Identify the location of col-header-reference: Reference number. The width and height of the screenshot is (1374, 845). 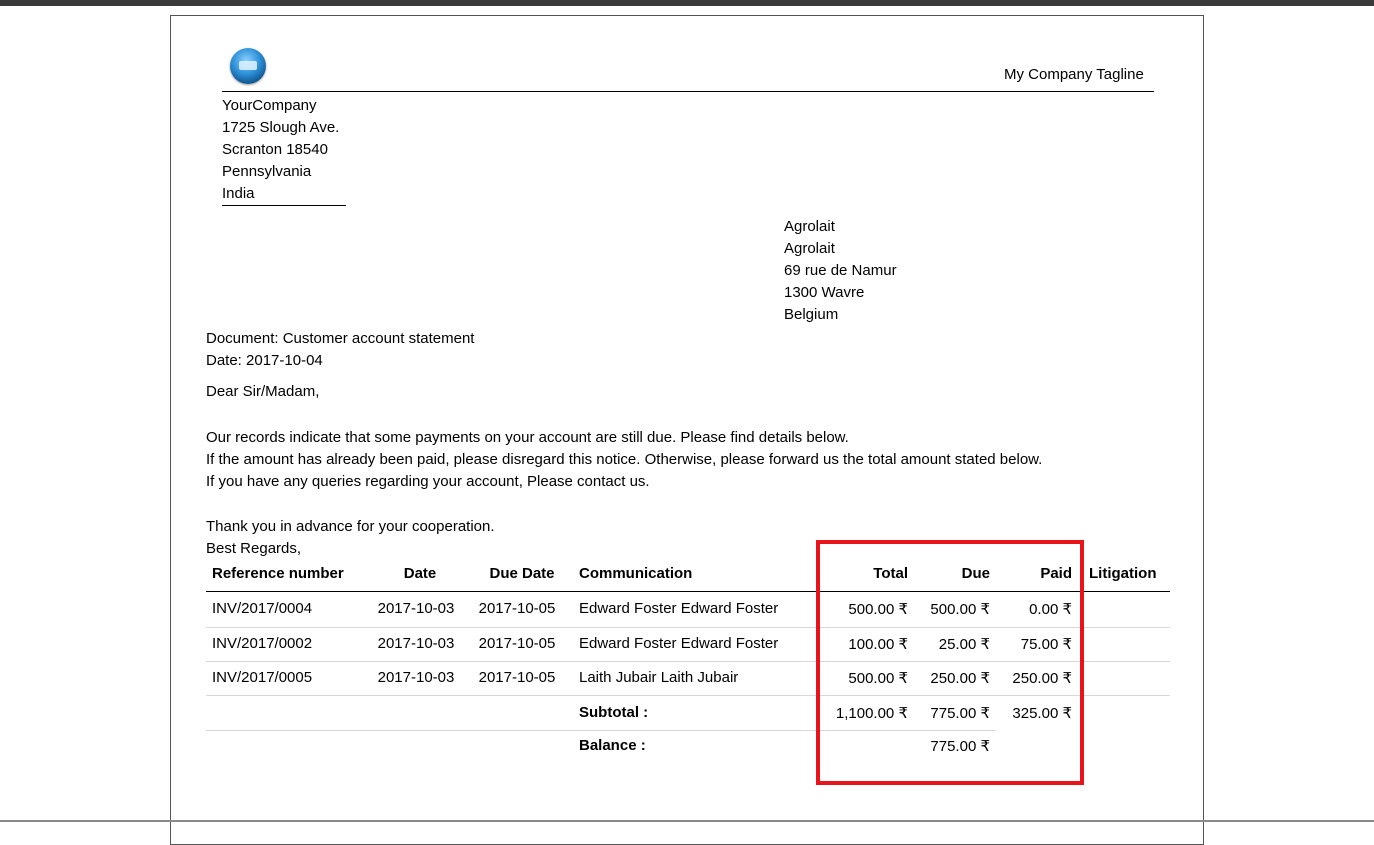
(278, 573).